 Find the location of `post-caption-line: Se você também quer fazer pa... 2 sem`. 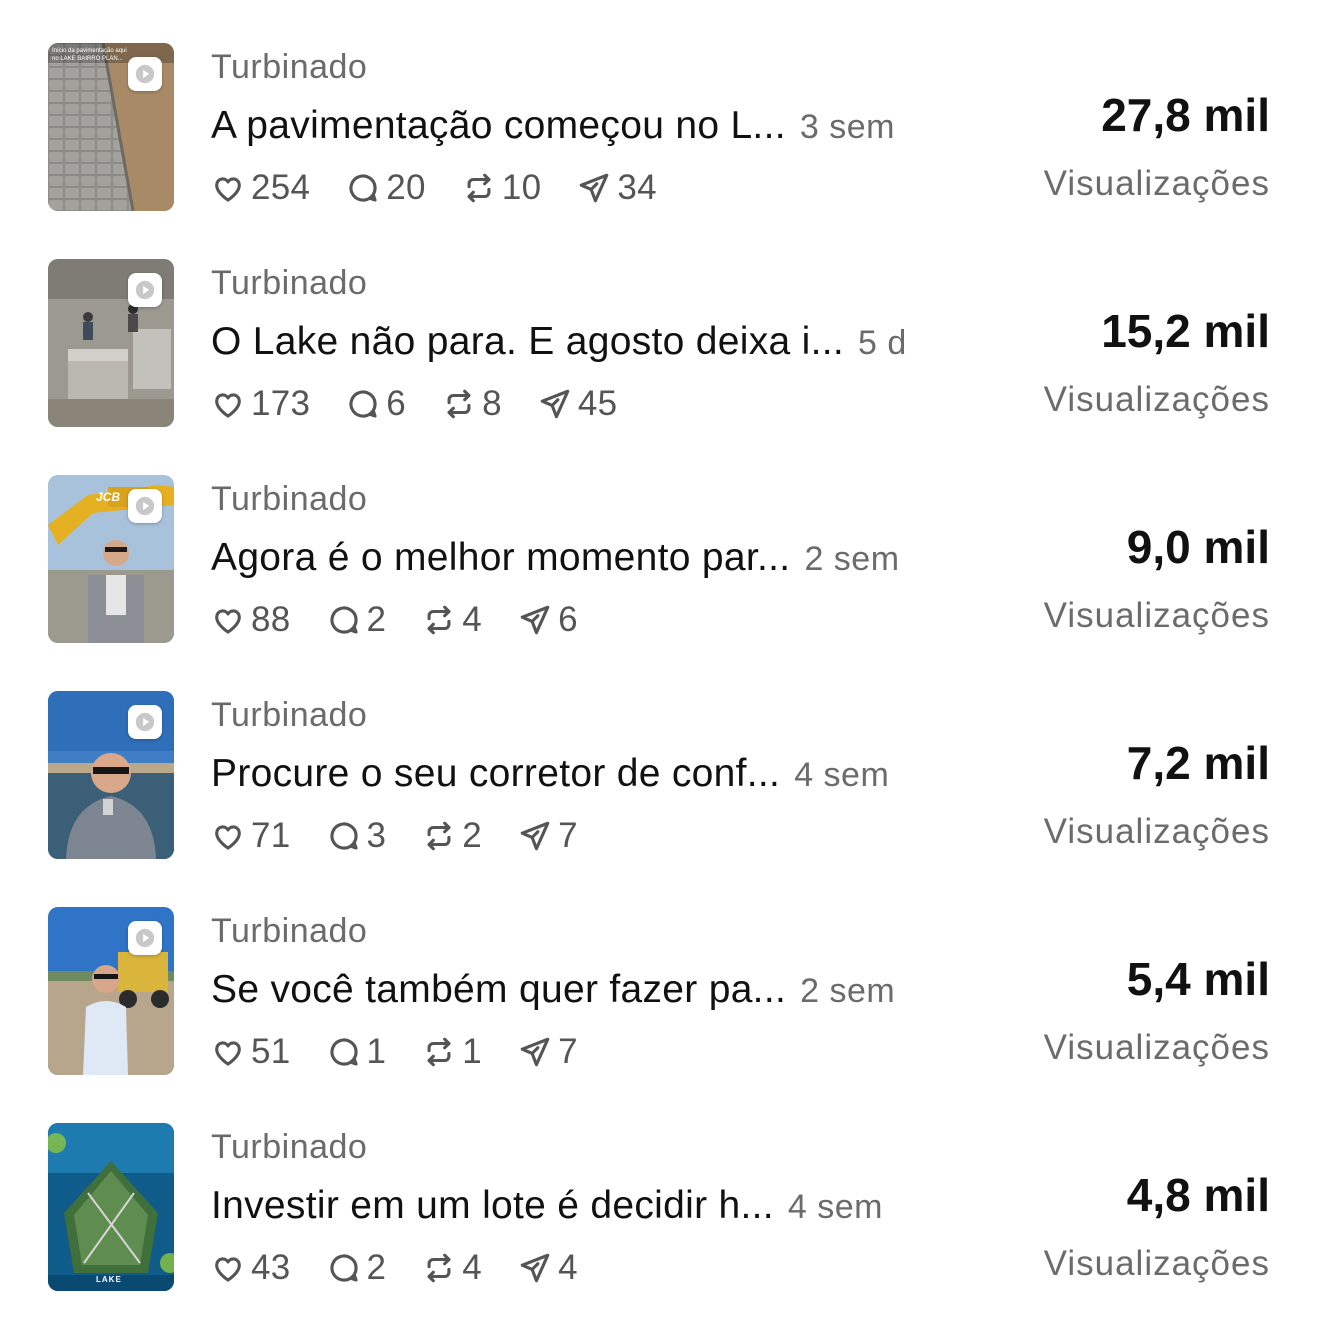

post-caption-line: Se você também quer fazer pa... 2 sem is located at coordinates (581, 993).